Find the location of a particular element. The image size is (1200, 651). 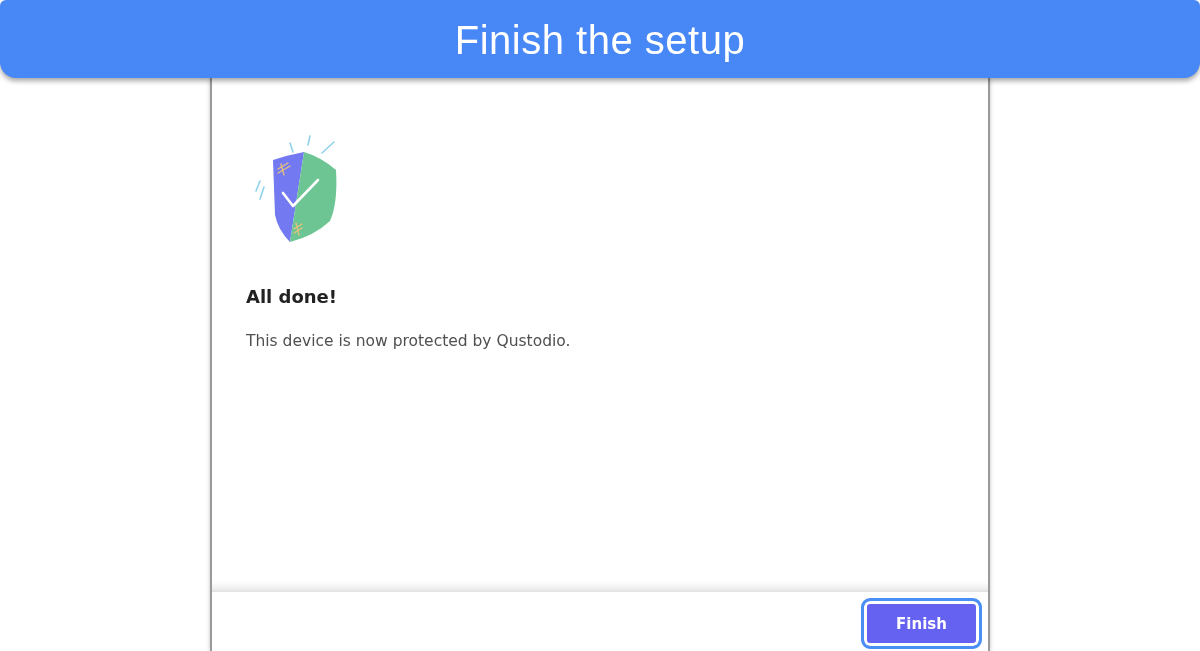

finish-button: Finish is located at coordinates (921, 623).